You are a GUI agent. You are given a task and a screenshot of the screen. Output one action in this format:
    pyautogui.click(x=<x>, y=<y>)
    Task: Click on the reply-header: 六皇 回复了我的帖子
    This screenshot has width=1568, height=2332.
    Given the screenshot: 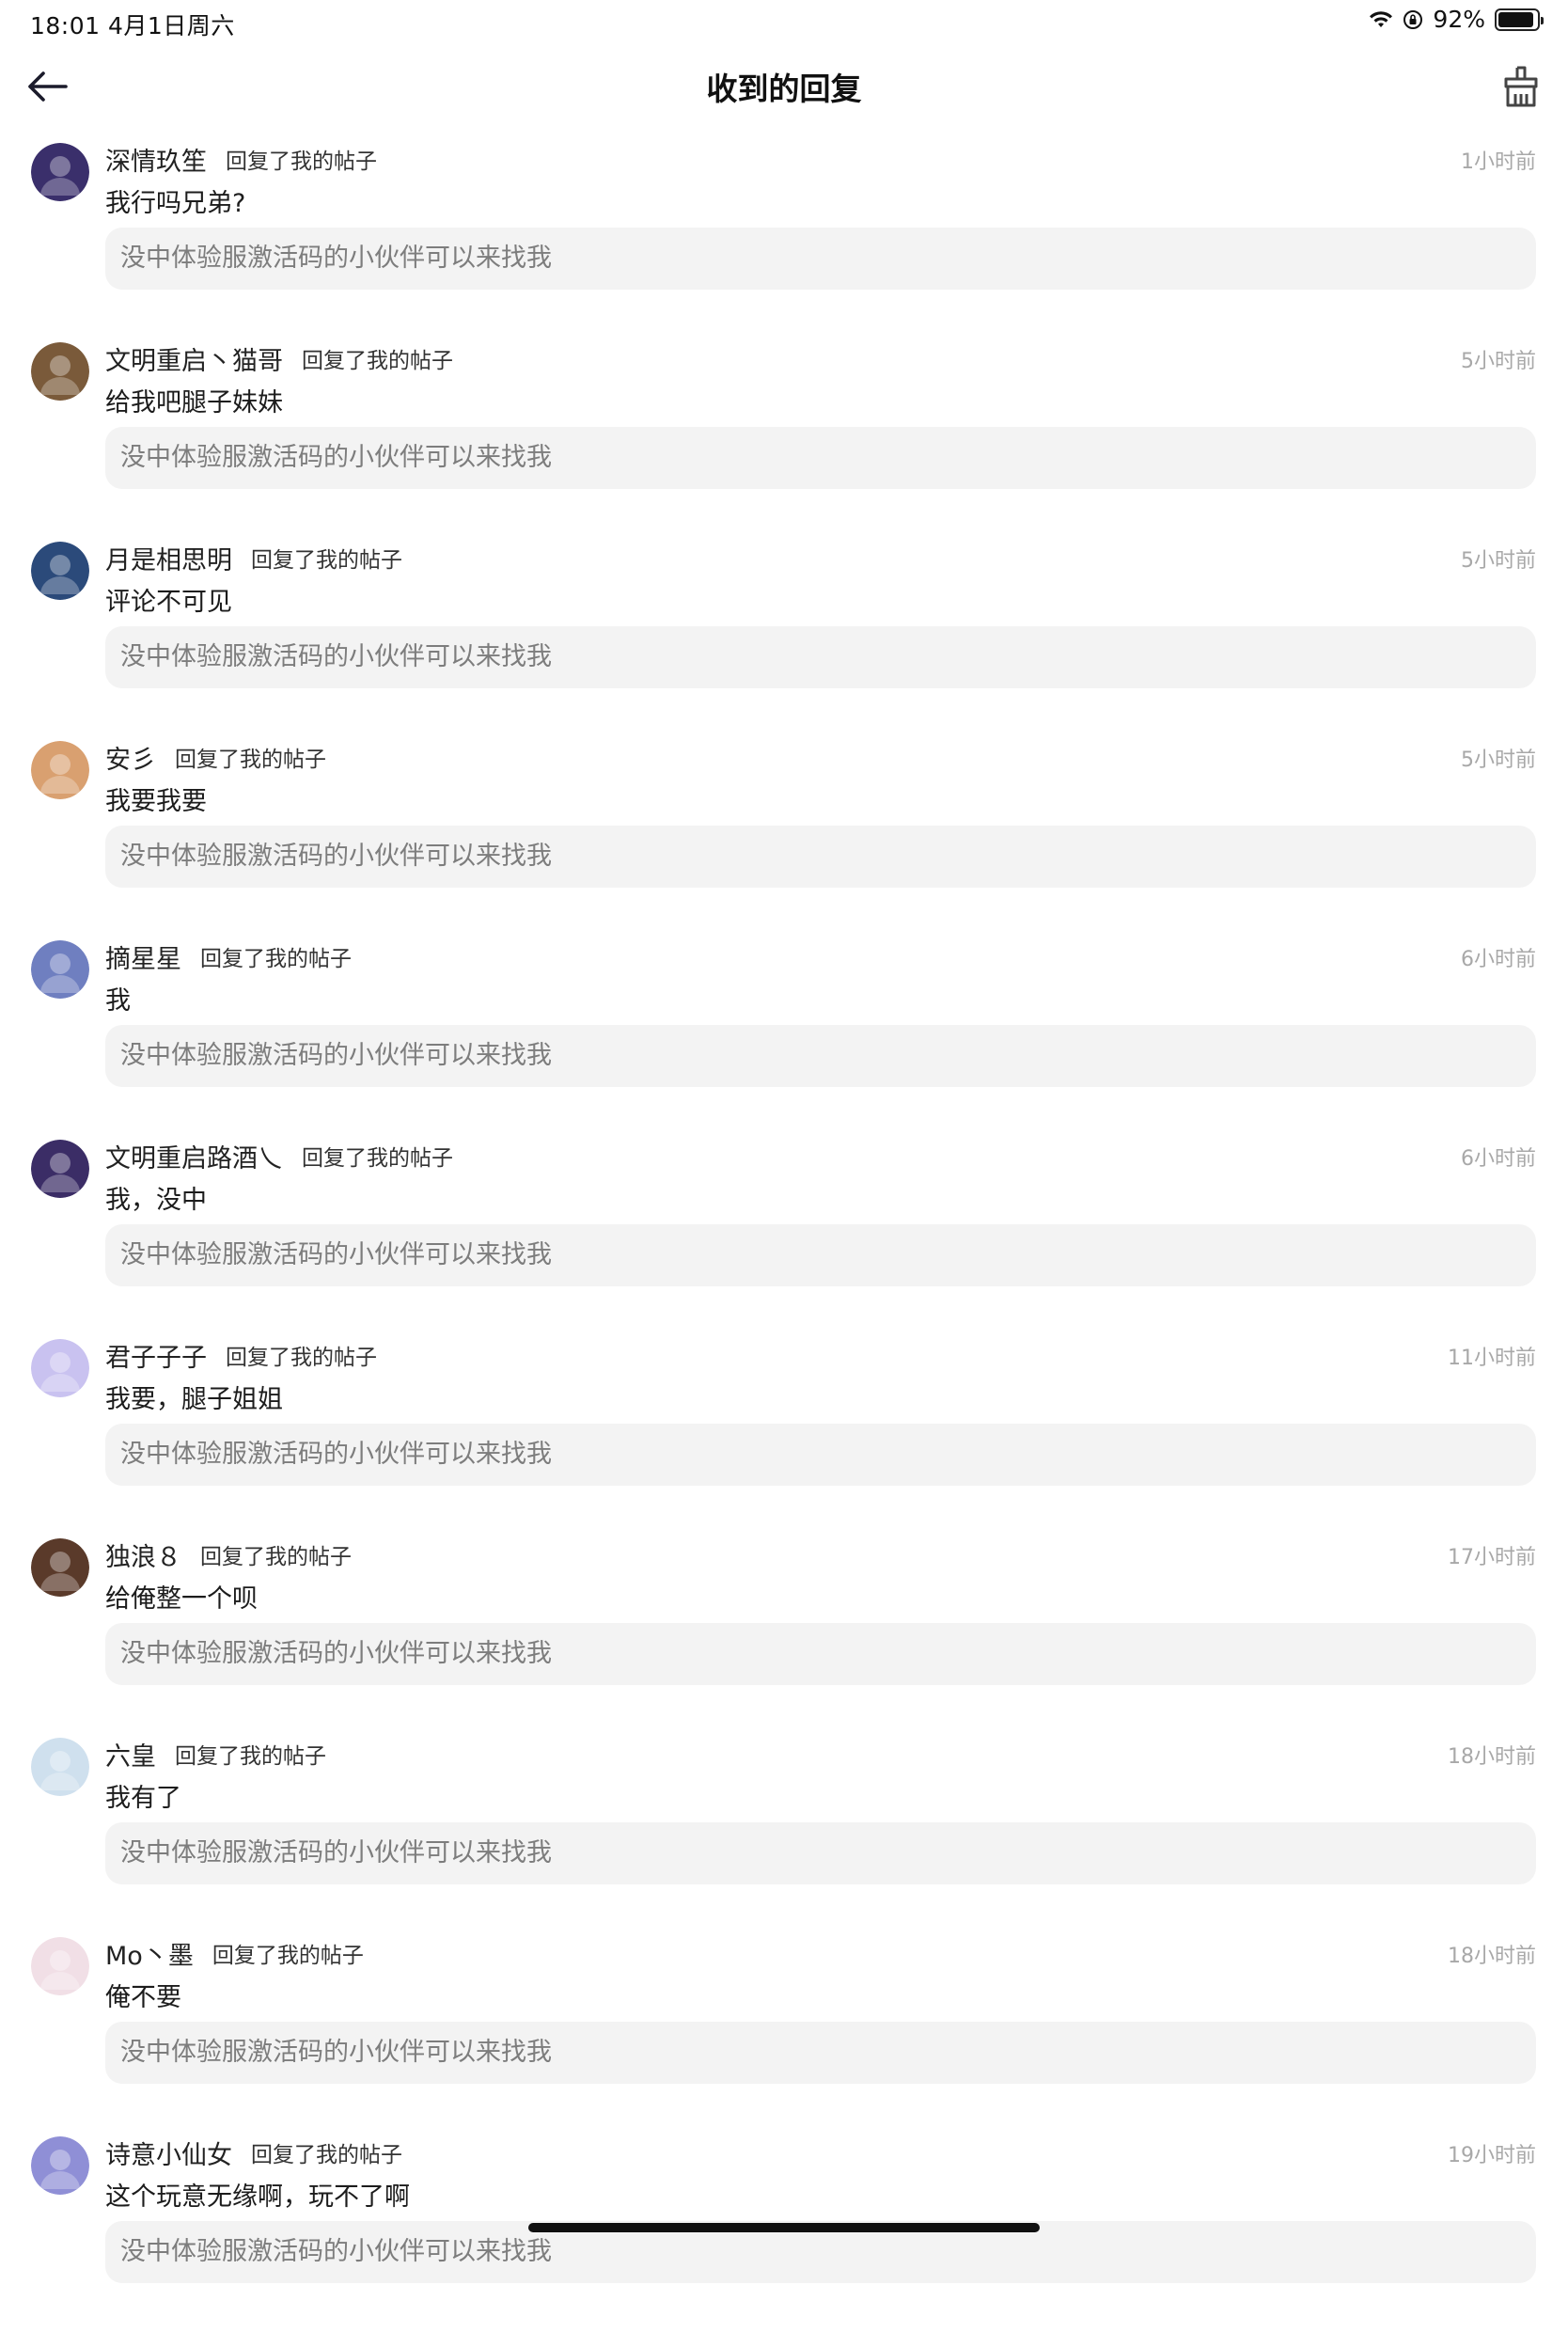 What is the action you would take?
    pyautogui.click(x=215, y=1754)
    